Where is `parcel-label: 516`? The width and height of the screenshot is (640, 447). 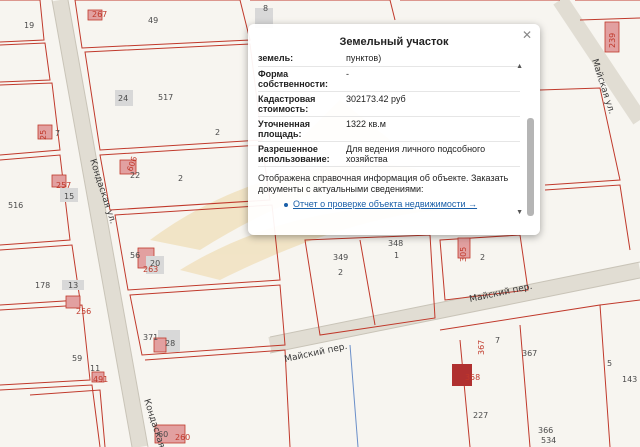 parcel-label: 516 is located at coordinates (15, 205).